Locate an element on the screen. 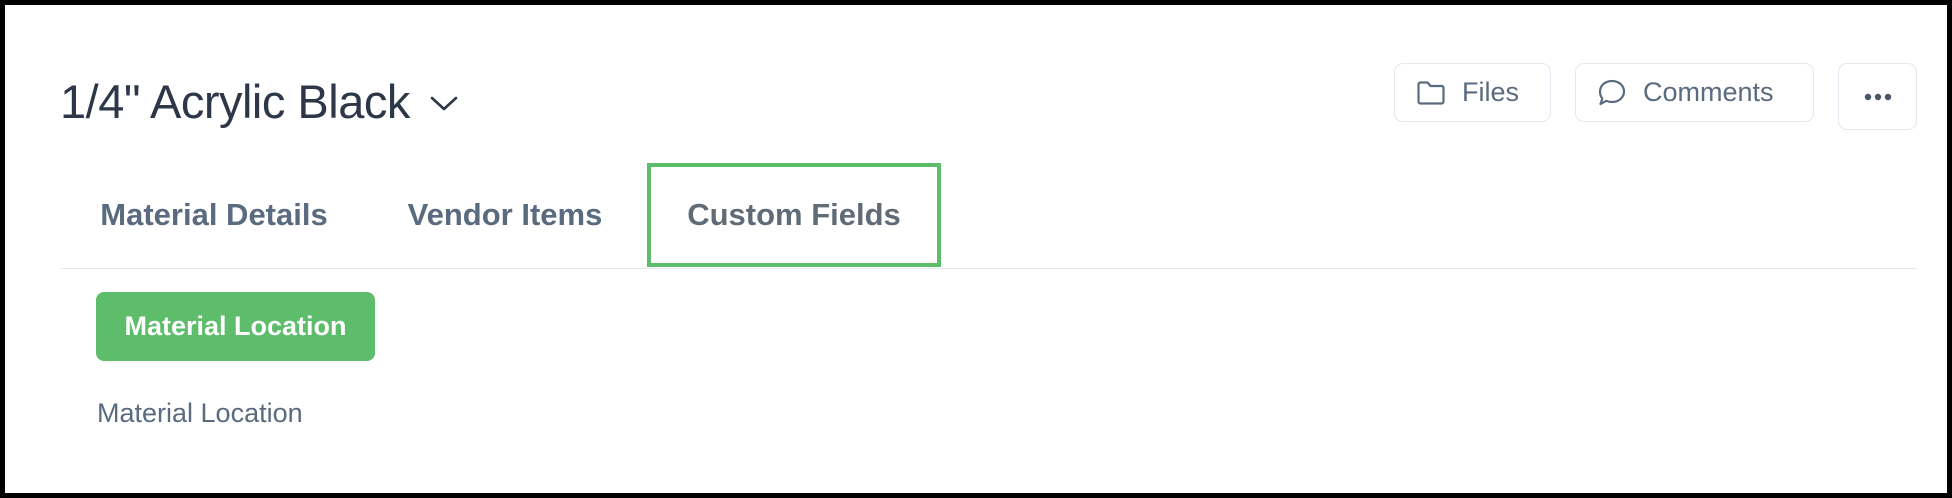  tab-material-details: Material Details is located at coordinates (214, 215).